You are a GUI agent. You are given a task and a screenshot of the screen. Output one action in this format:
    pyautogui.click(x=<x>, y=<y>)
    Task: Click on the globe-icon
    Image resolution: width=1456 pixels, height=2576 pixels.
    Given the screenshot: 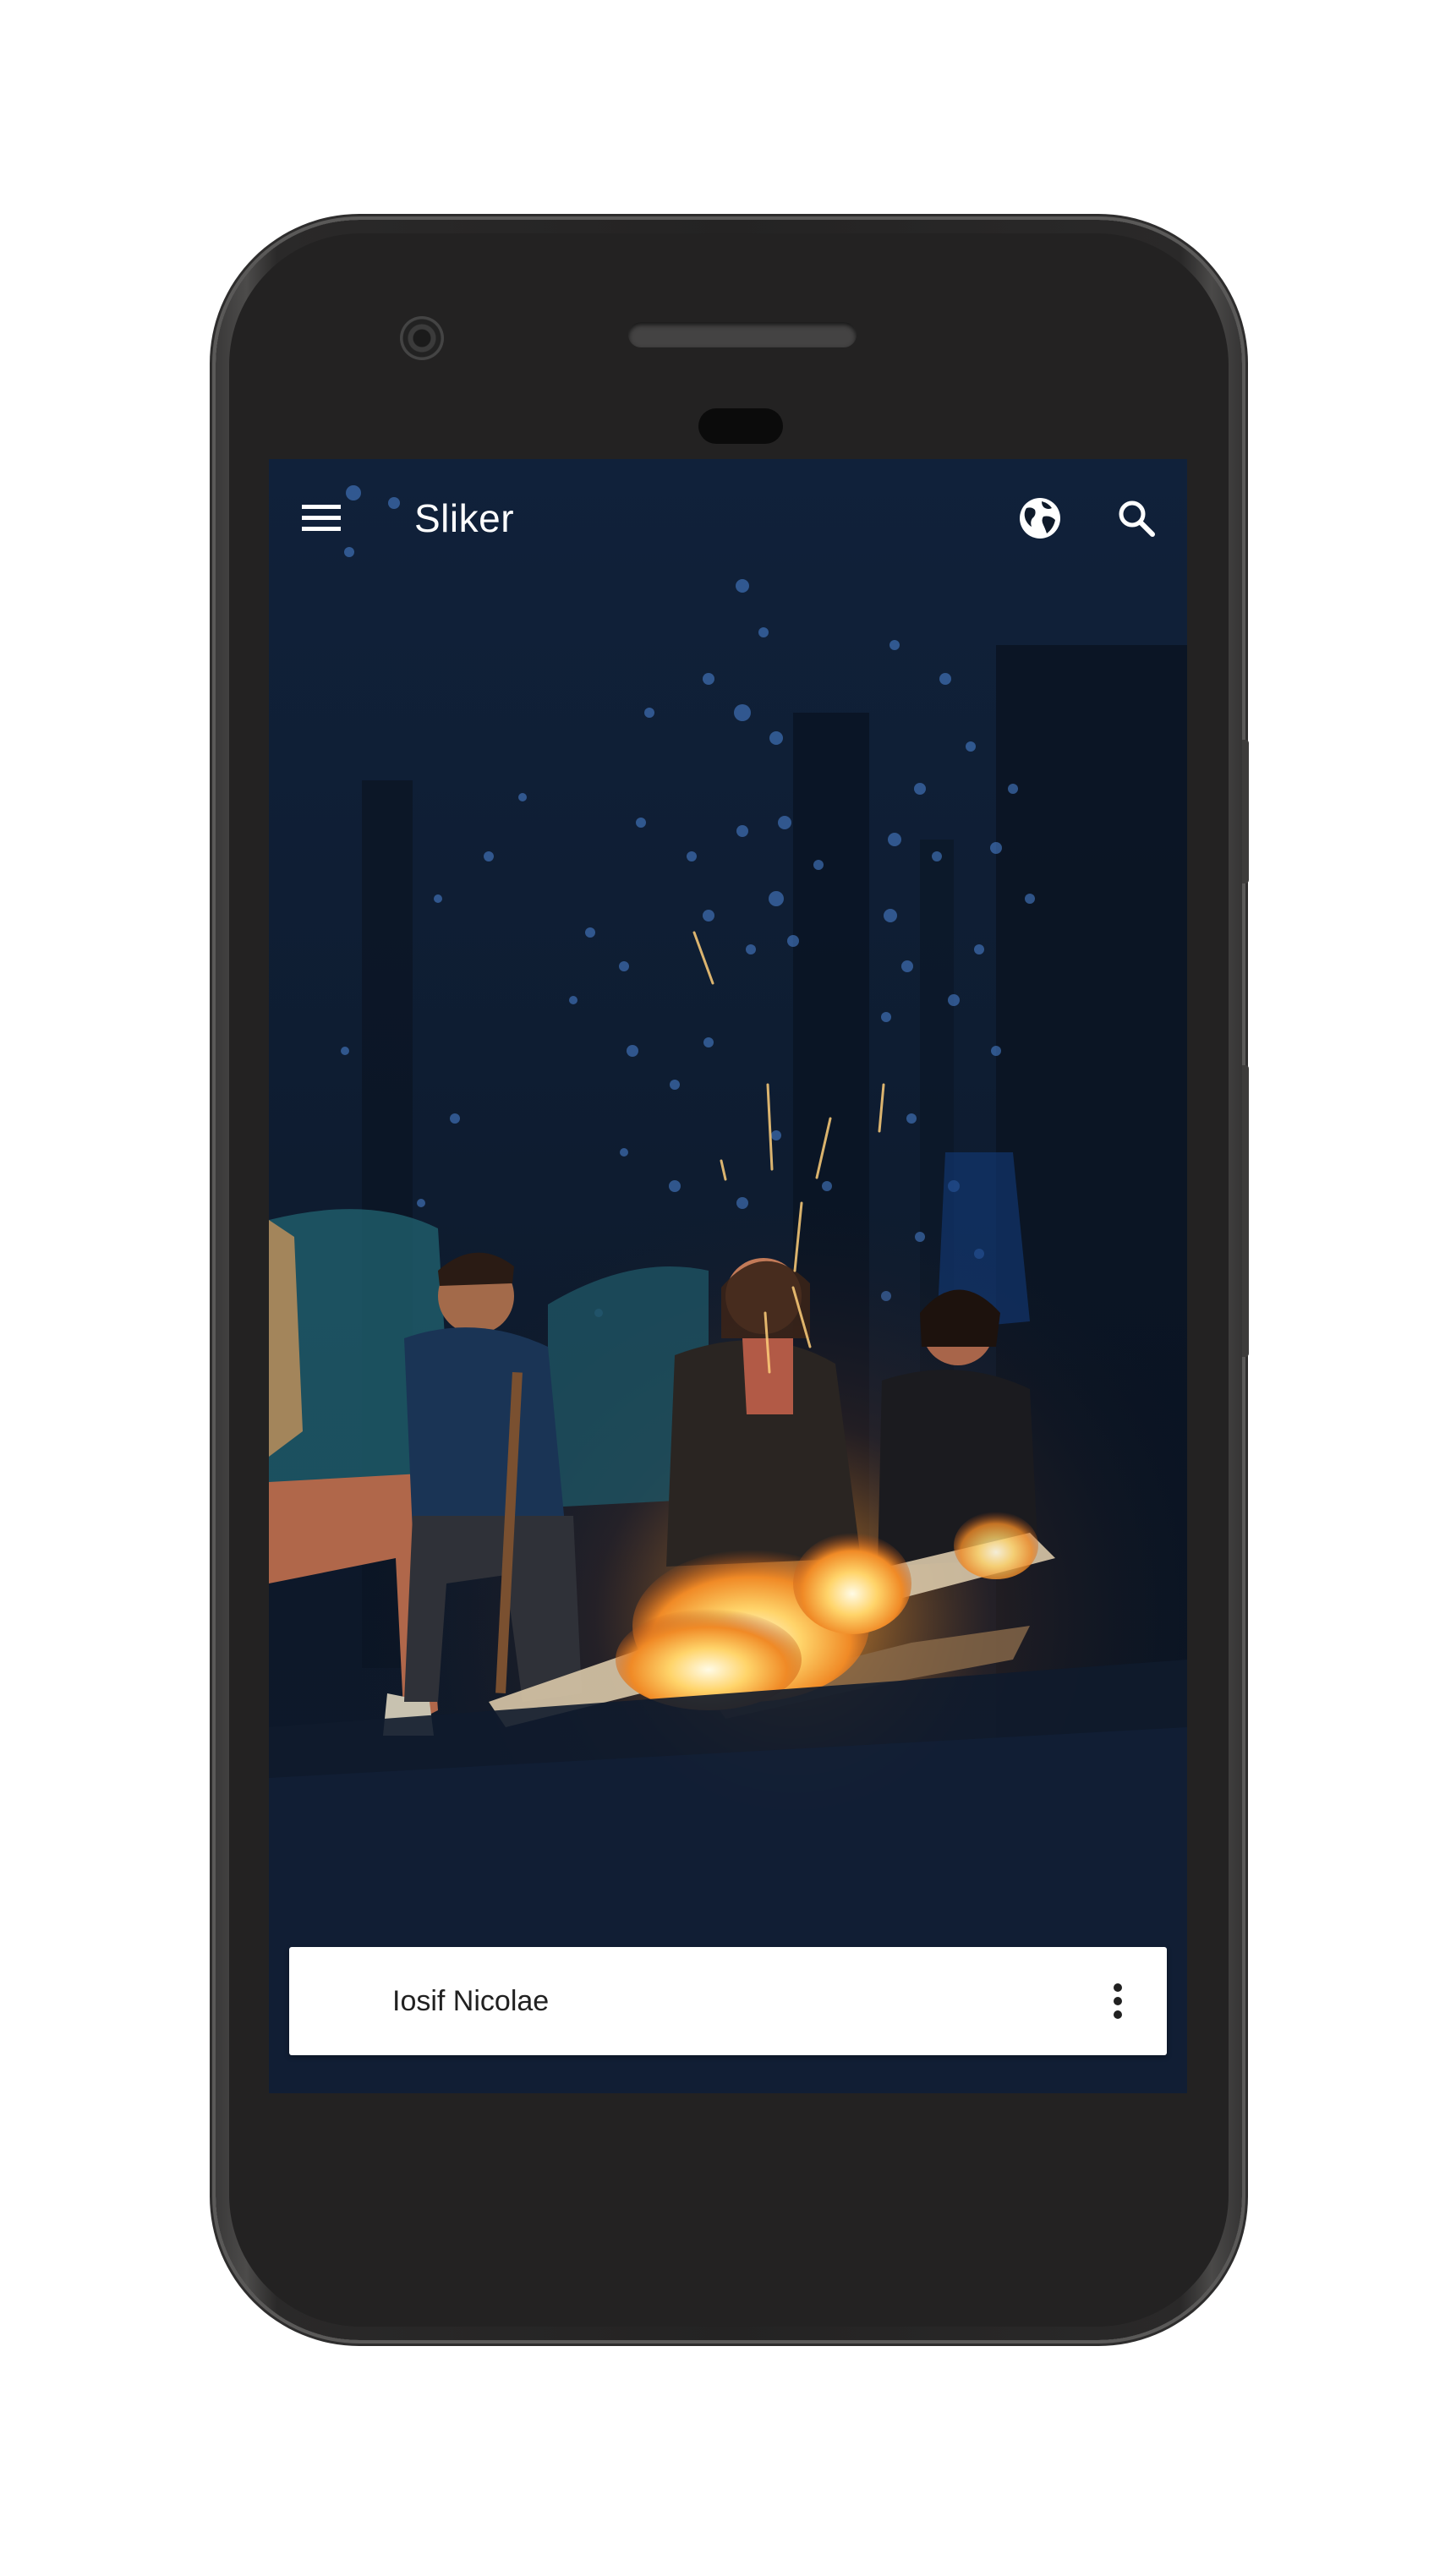 What is the action you would take?
    pyautogui.click(x=1040, y=518)
    